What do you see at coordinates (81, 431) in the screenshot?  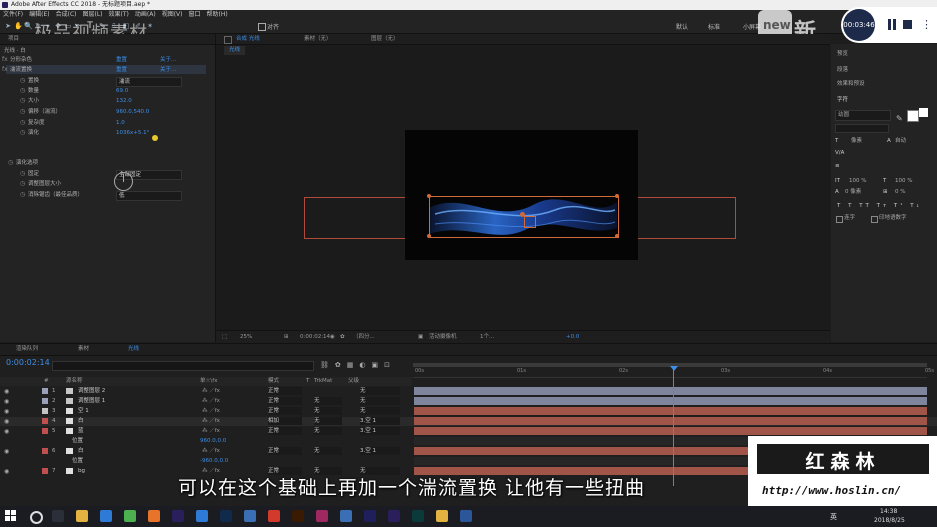 I see `layer-name: 蓝` at bounding box center [81, 431].